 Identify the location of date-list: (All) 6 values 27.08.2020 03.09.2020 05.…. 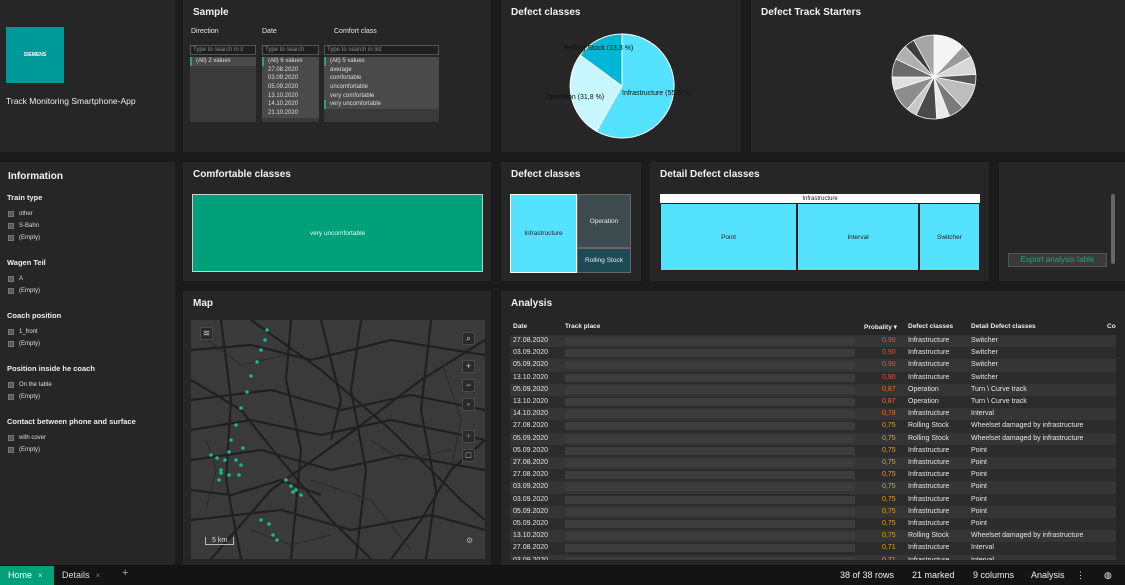
(290, 89).